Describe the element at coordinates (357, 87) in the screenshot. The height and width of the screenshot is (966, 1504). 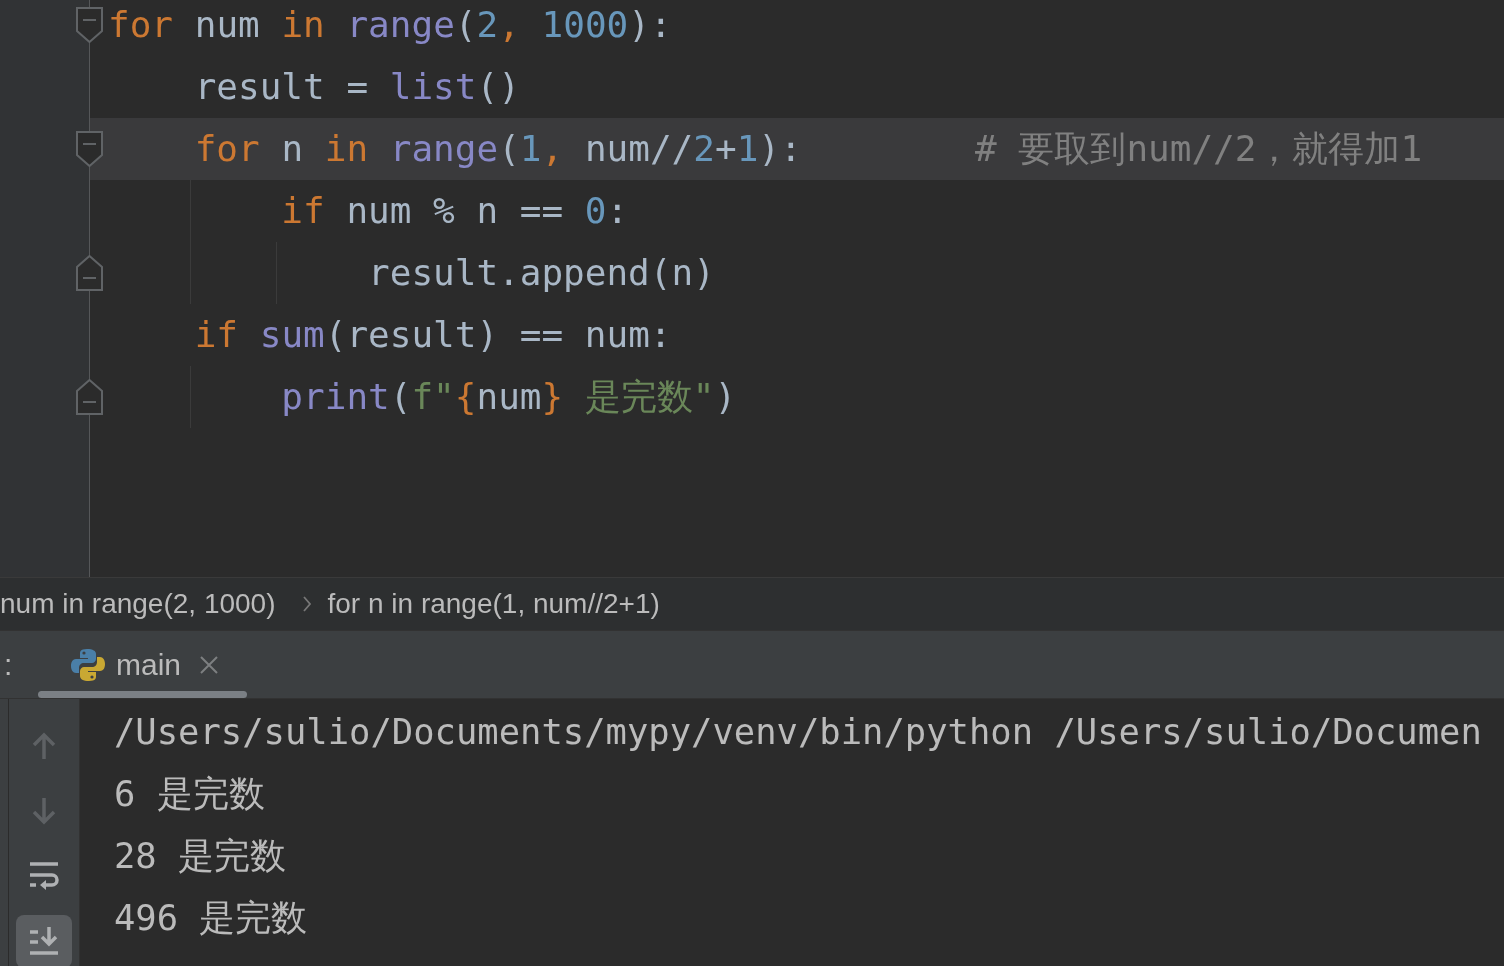
I see `code-line: result = list()` at that location.